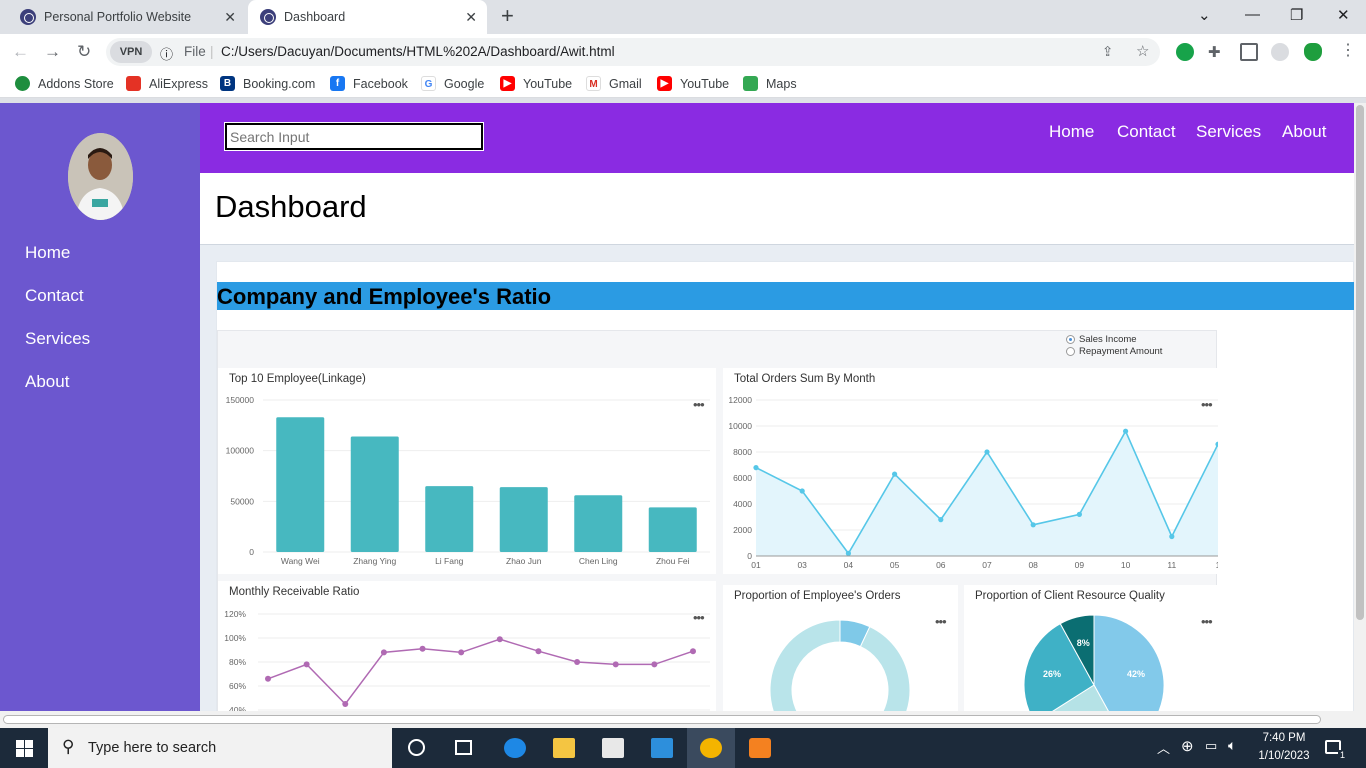 The width and height of the screenshot is (1366, 768). What do you see at coordinates (220, 748) in the screenshot?
I see `taskbar-search-box: ⚲ Type here to search` at bounding box center [220, 748].